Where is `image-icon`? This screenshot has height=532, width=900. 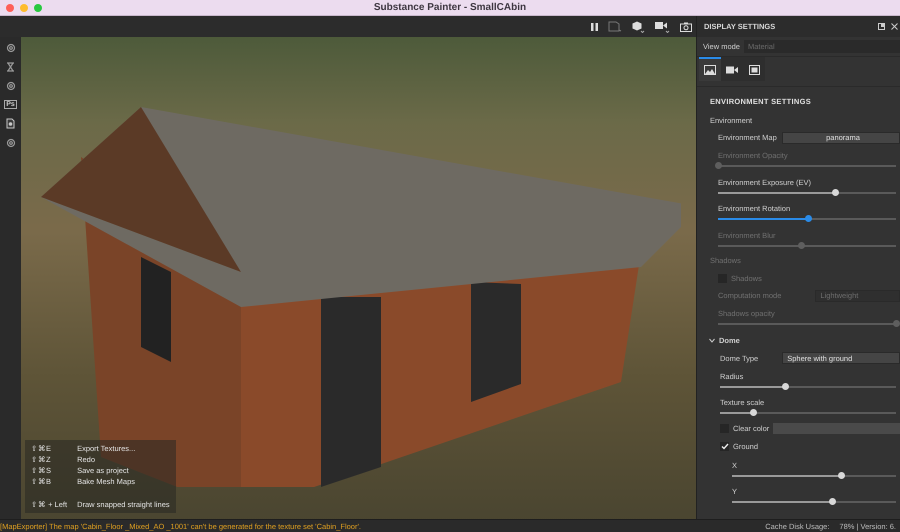 image-icon is located at coordinates (710, 70).